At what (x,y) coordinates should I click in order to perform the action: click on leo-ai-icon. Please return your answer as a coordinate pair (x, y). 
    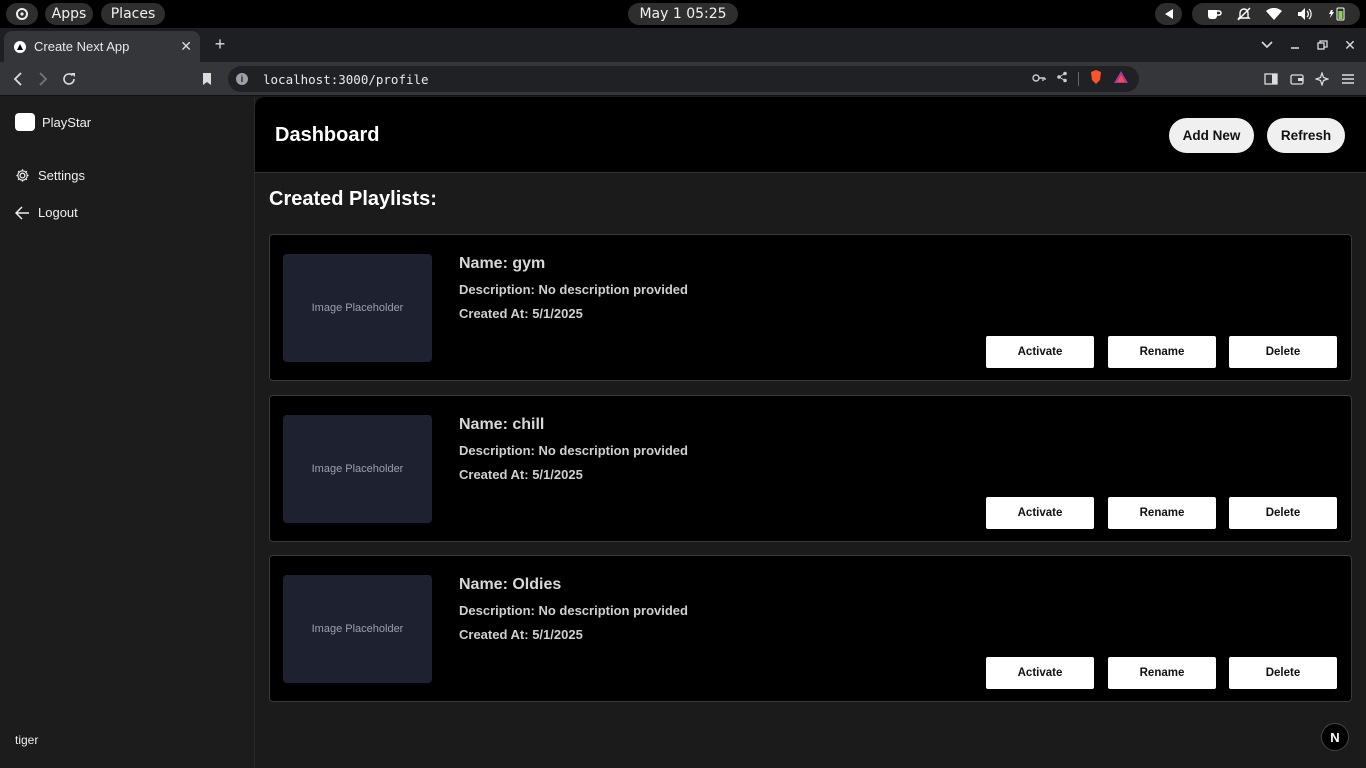
    Looking at the image, I should click on (1322, 79).